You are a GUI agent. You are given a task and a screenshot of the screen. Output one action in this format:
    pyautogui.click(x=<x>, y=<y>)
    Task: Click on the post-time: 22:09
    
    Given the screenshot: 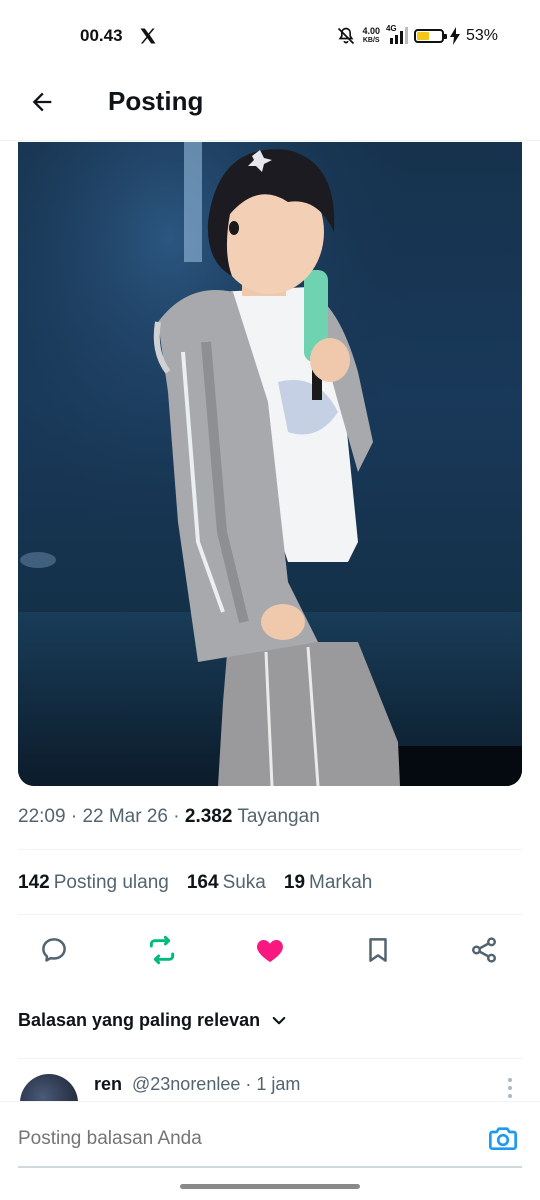 What is the action you would take?
    pyautogui.click(x=42, y=816)
    